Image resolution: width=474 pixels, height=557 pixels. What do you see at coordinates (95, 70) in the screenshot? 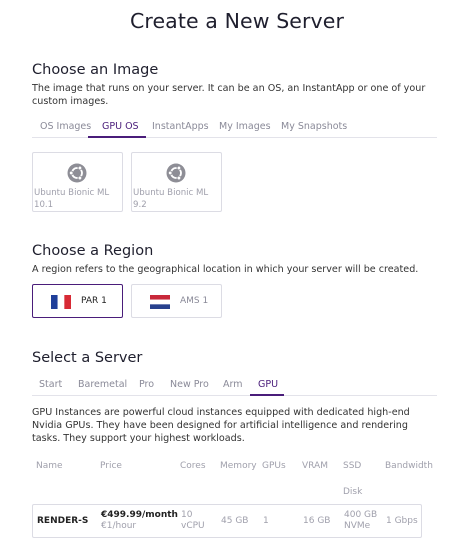
I see `choose-image-title: Choose an Image` at bounding box center [95, 70].